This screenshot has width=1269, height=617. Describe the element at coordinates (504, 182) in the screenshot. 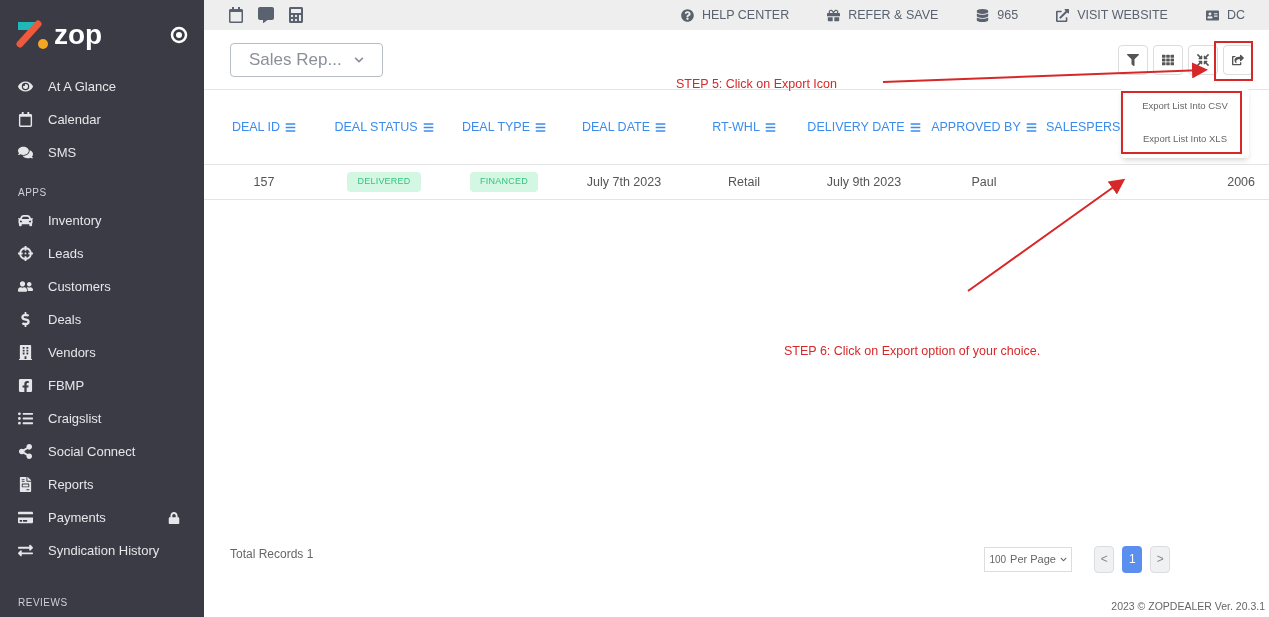

I see `status-badge: FINANCED` at that location.